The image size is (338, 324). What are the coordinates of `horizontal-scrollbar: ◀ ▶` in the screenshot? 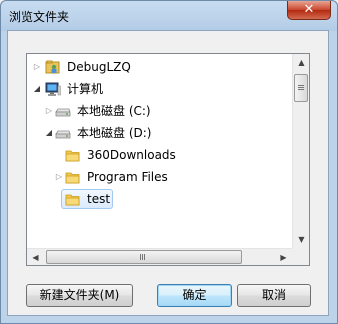 It's located at (159, 256).